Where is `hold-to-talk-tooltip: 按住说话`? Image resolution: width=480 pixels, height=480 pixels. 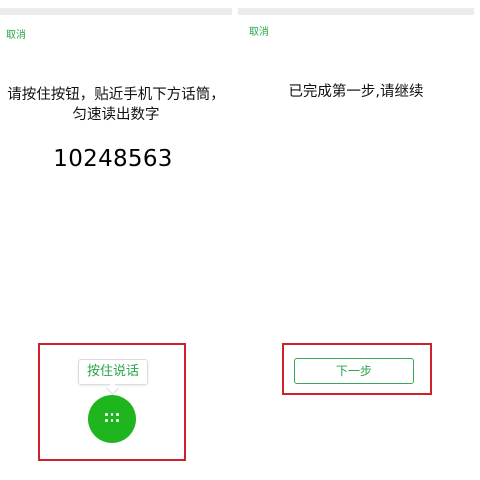 hold-to-talk-tooltip: 按住说话 is located at coordinates (113, 372).